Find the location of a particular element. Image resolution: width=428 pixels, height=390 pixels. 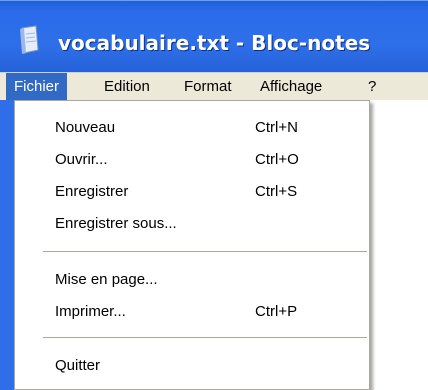

menu-item-shortcut: Ctrl+P is located at coordinates (276, 311).